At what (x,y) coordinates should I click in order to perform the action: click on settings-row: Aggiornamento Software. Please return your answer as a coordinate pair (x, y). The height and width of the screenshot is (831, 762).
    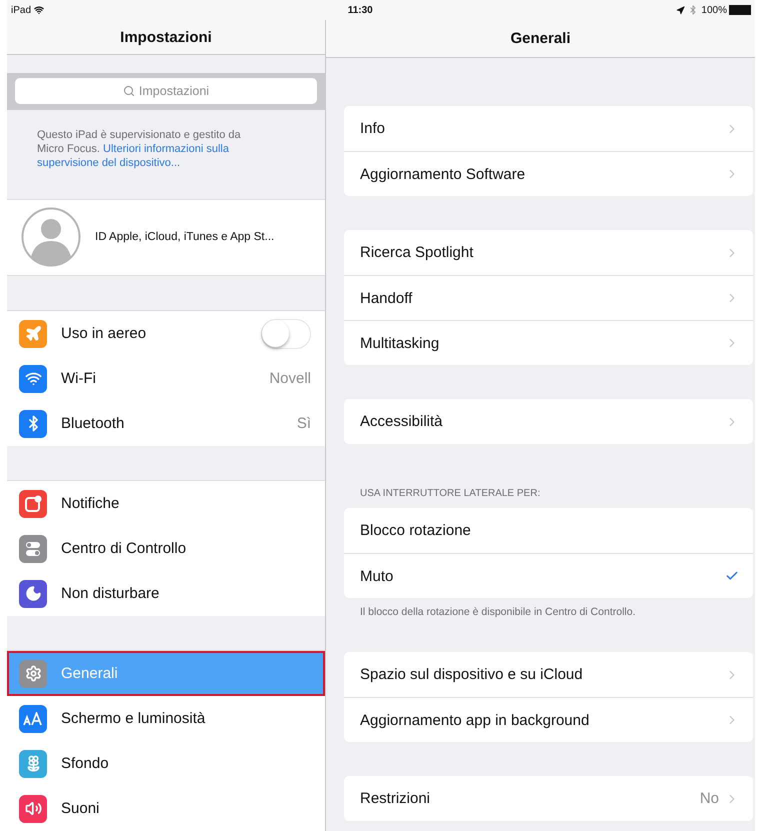
    Looking at the image, I should click on (548, 173).